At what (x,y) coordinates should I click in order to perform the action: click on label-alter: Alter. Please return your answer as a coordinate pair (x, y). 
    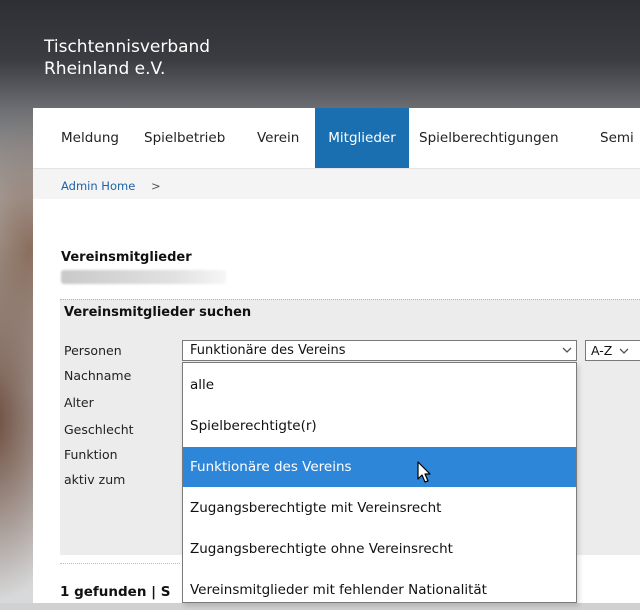
    Looking at the image, I should click on (79, 402).